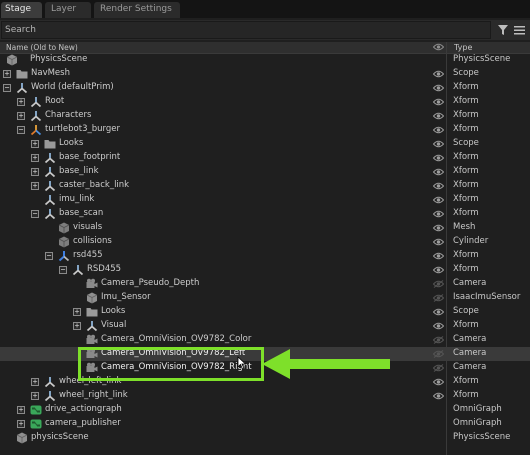 Image resolution: width=530 pixels, height=455 pixels. Describe the element at coordinates (265, 396) in the screenshot. I see `tree-row: + wheel_right_link Xform` at that location.